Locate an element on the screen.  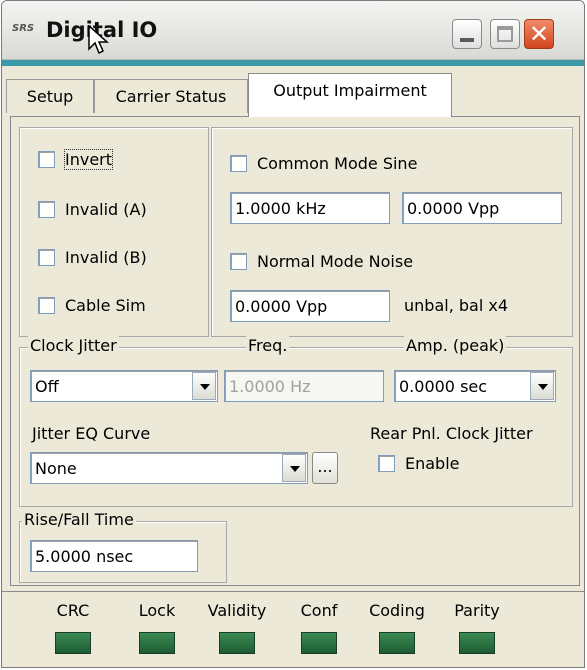
amp-peak-label: Amp. (peak) is located at coordinates (455, 345).